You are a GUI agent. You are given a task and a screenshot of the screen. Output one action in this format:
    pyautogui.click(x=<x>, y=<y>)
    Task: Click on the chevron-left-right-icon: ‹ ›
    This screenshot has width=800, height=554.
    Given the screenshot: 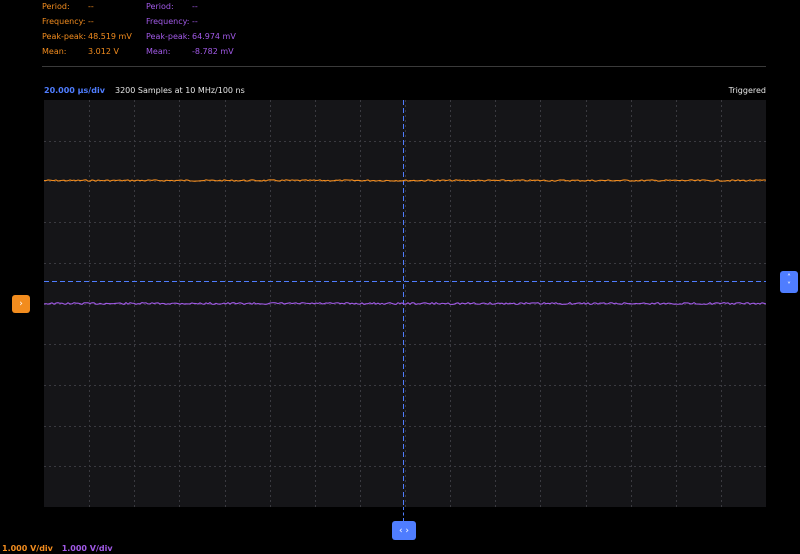 What is the action you would take?
    pyautogui.click(x=404, y=530)
    